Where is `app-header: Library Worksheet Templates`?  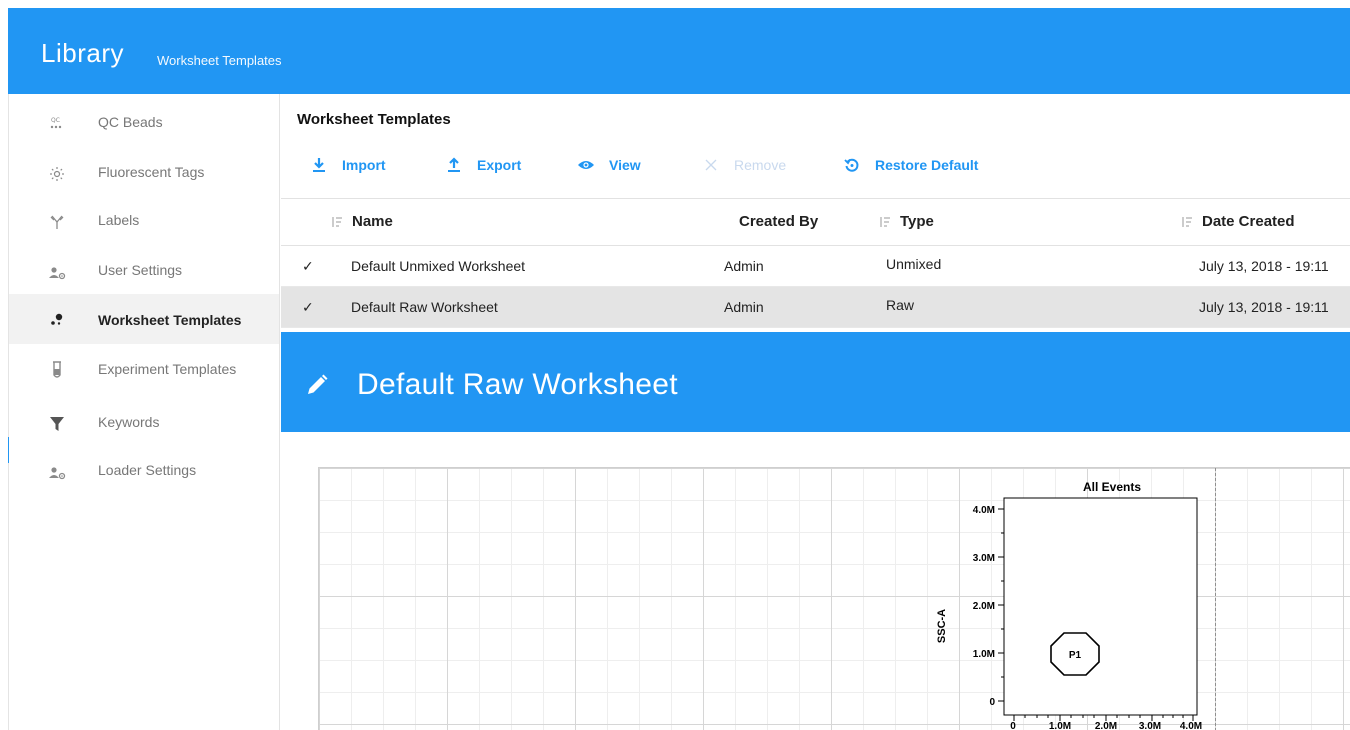
app-header: Library Worksheet Templates is located at coordinates (679, 51).